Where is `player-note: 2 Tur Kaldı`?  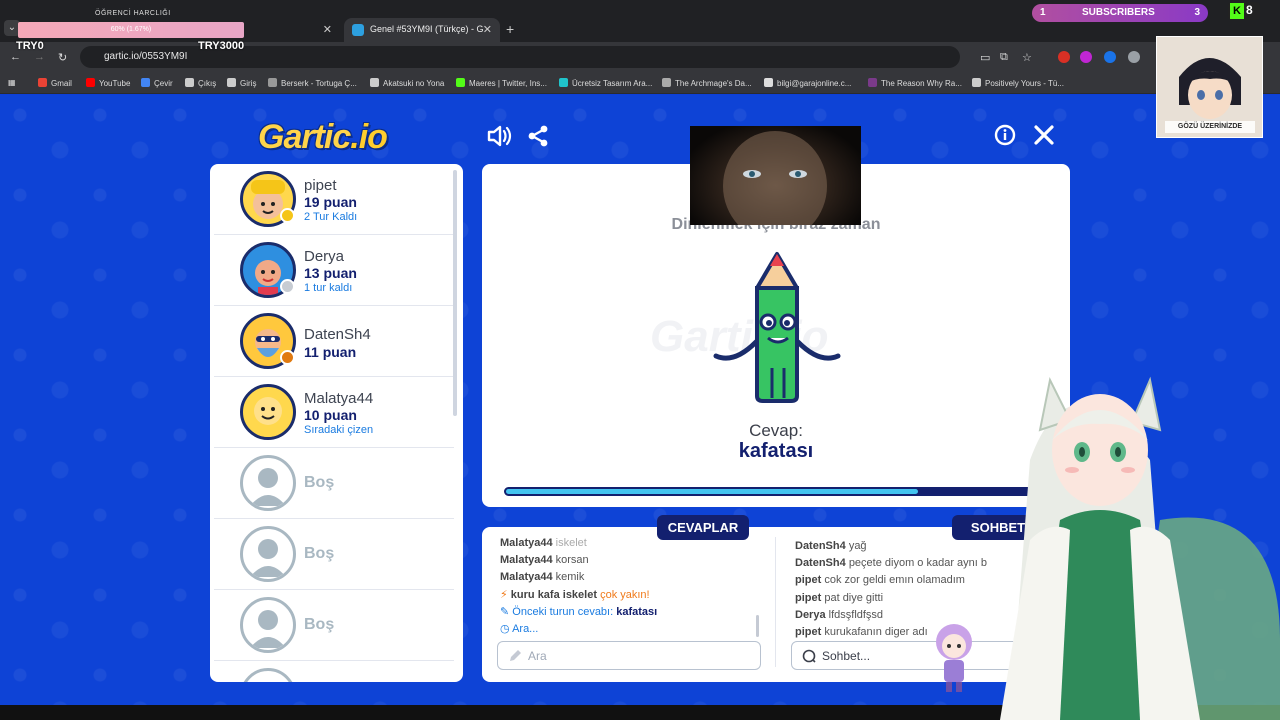
player-note: 2 Tur Kaldı is located at coordinates (331, 217).